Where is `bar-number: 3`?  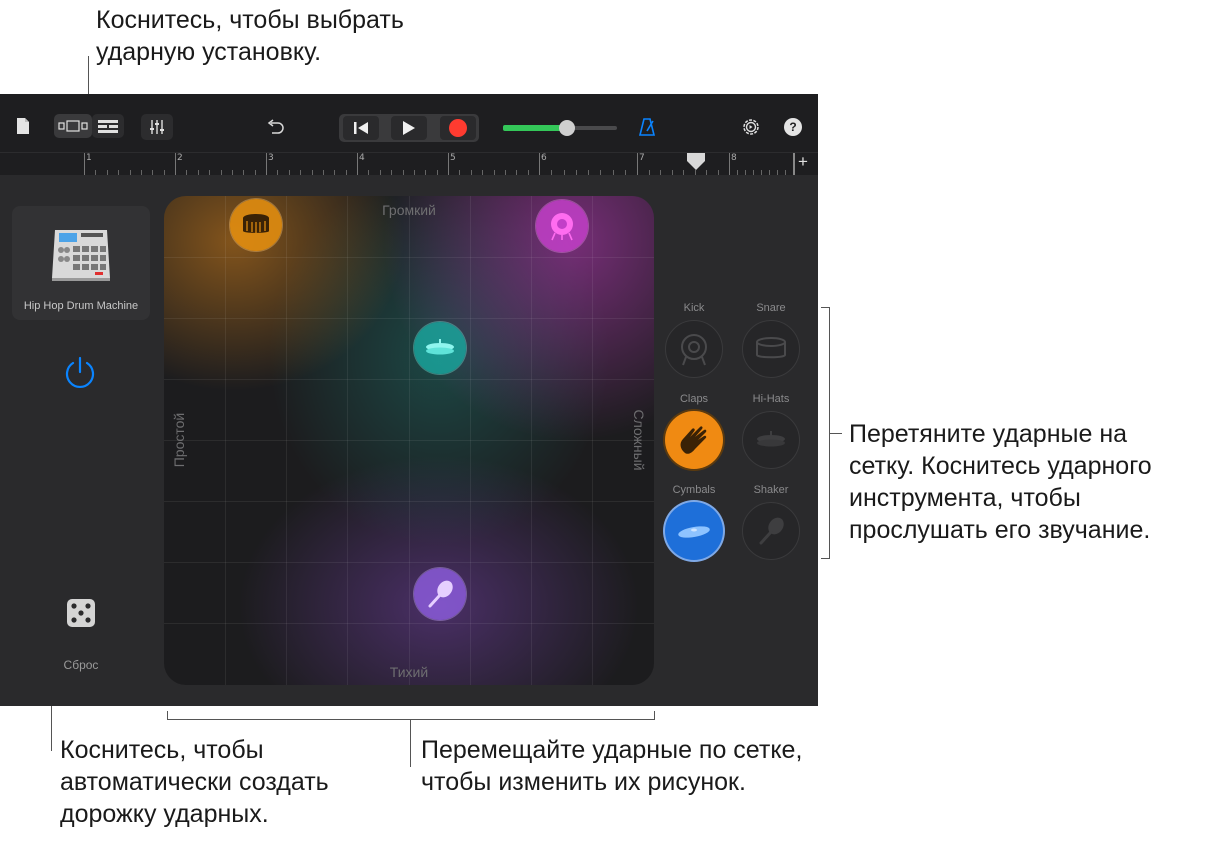
bar-number: 3 is located at coordinates (271, 158).